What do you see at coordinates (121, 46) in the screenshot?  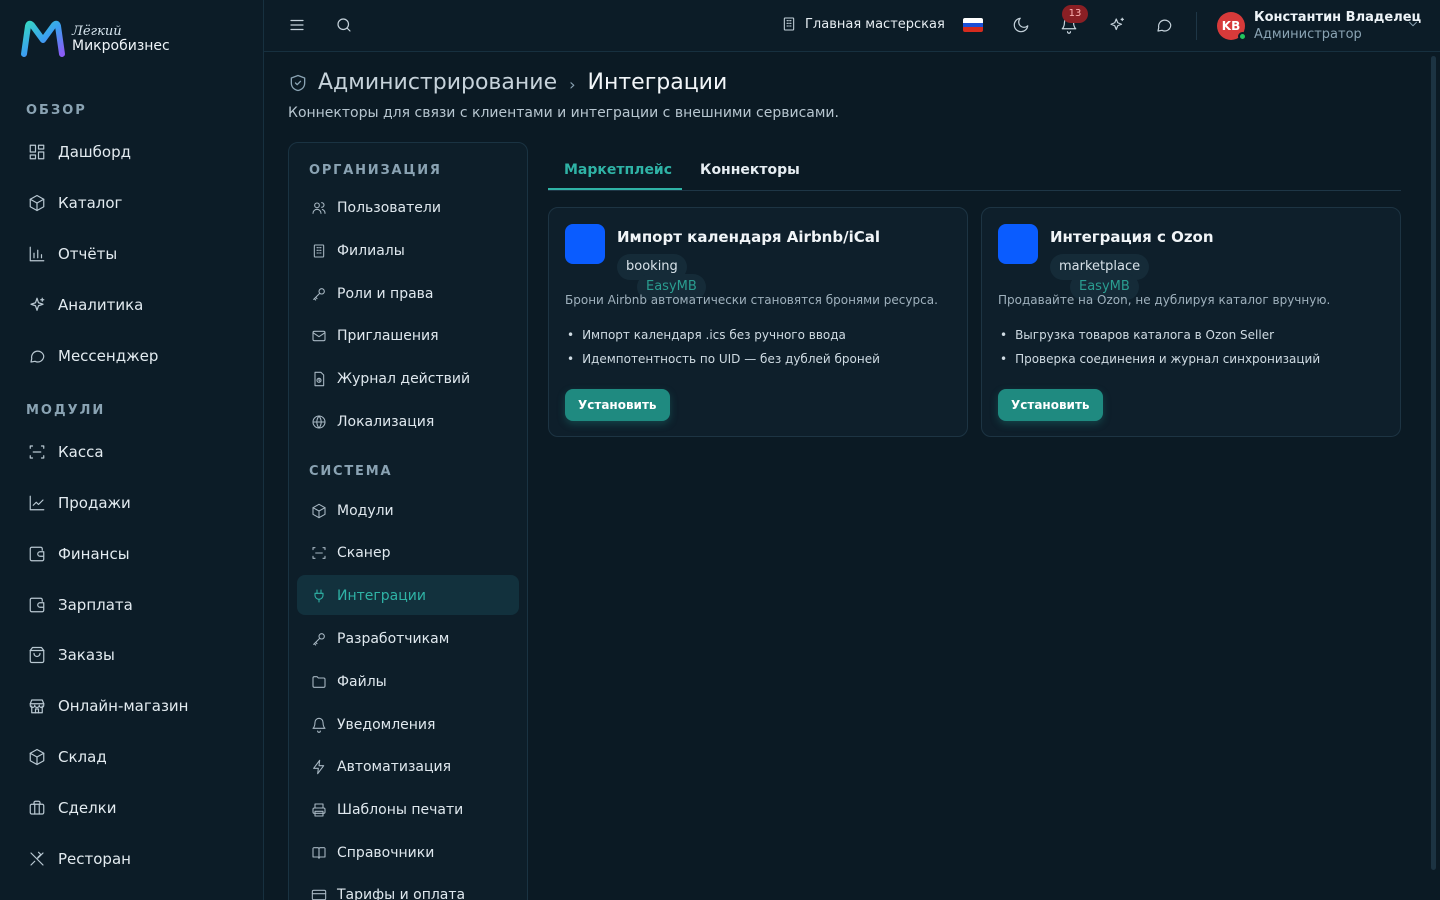 I see `brand-name: Микробизнес` at bounding box center [121, 46].